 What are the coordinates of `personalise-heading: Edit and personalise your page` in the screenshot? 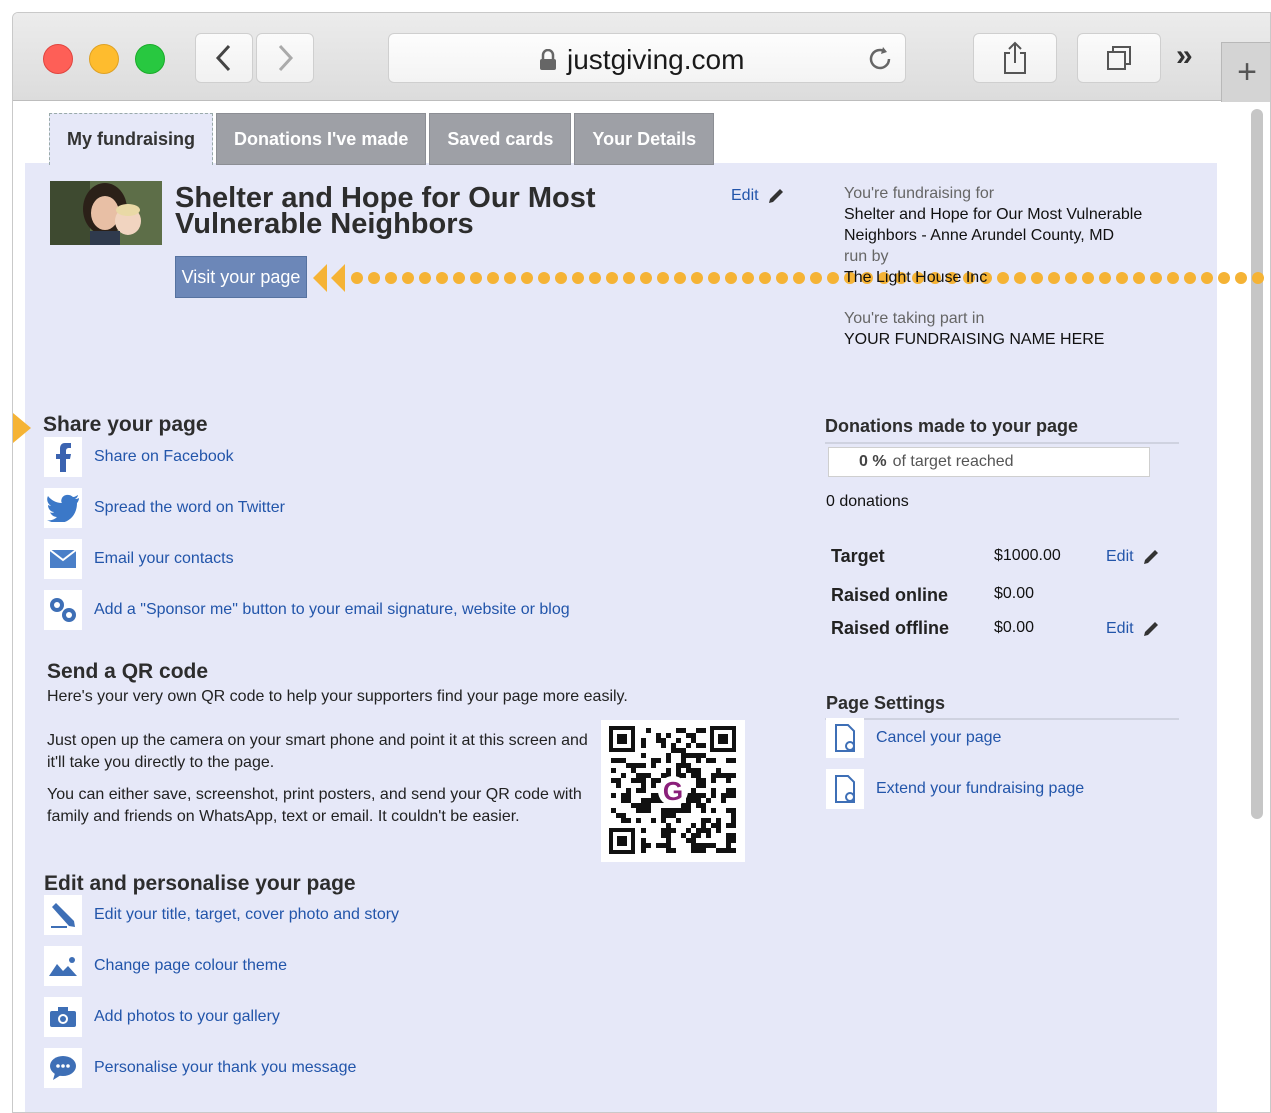 It's located at (200, 883).